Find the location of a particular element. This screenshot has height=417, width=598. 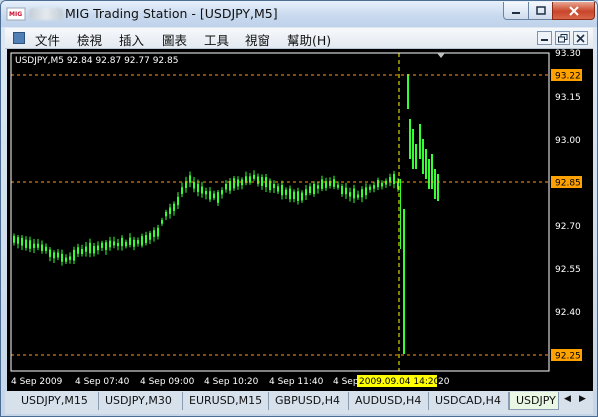

menu-window: 視窗 is located at coordinates (257, 39).